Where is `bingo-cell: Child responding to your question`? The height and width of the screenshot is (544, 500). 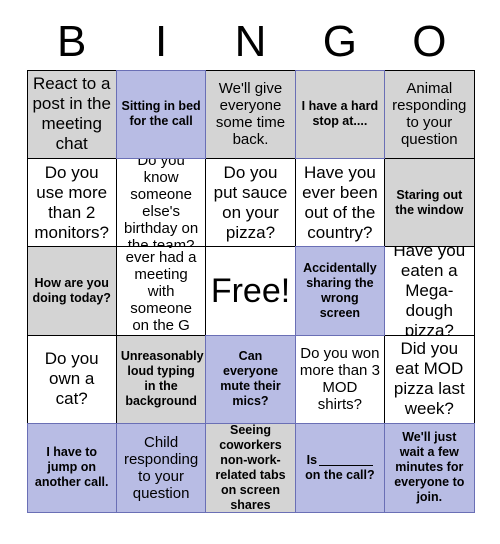 bingo-cell: Child responding to your question is located at coordinates (161, 468).